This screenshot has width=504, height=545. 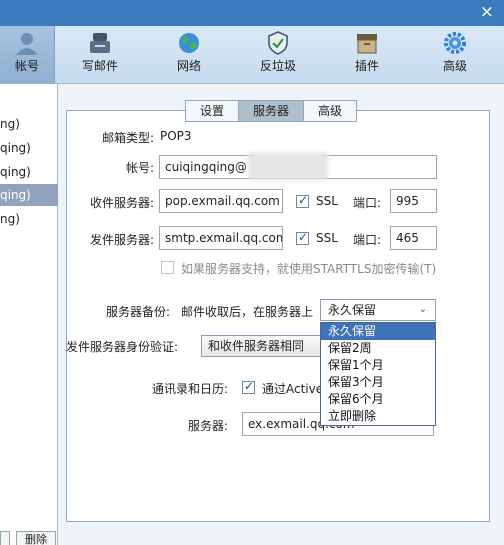 What do you see at coordinates (189, 54) in the screenshot?
I see `toolbar-network-button: 网络` at bounding box center [189, 54].